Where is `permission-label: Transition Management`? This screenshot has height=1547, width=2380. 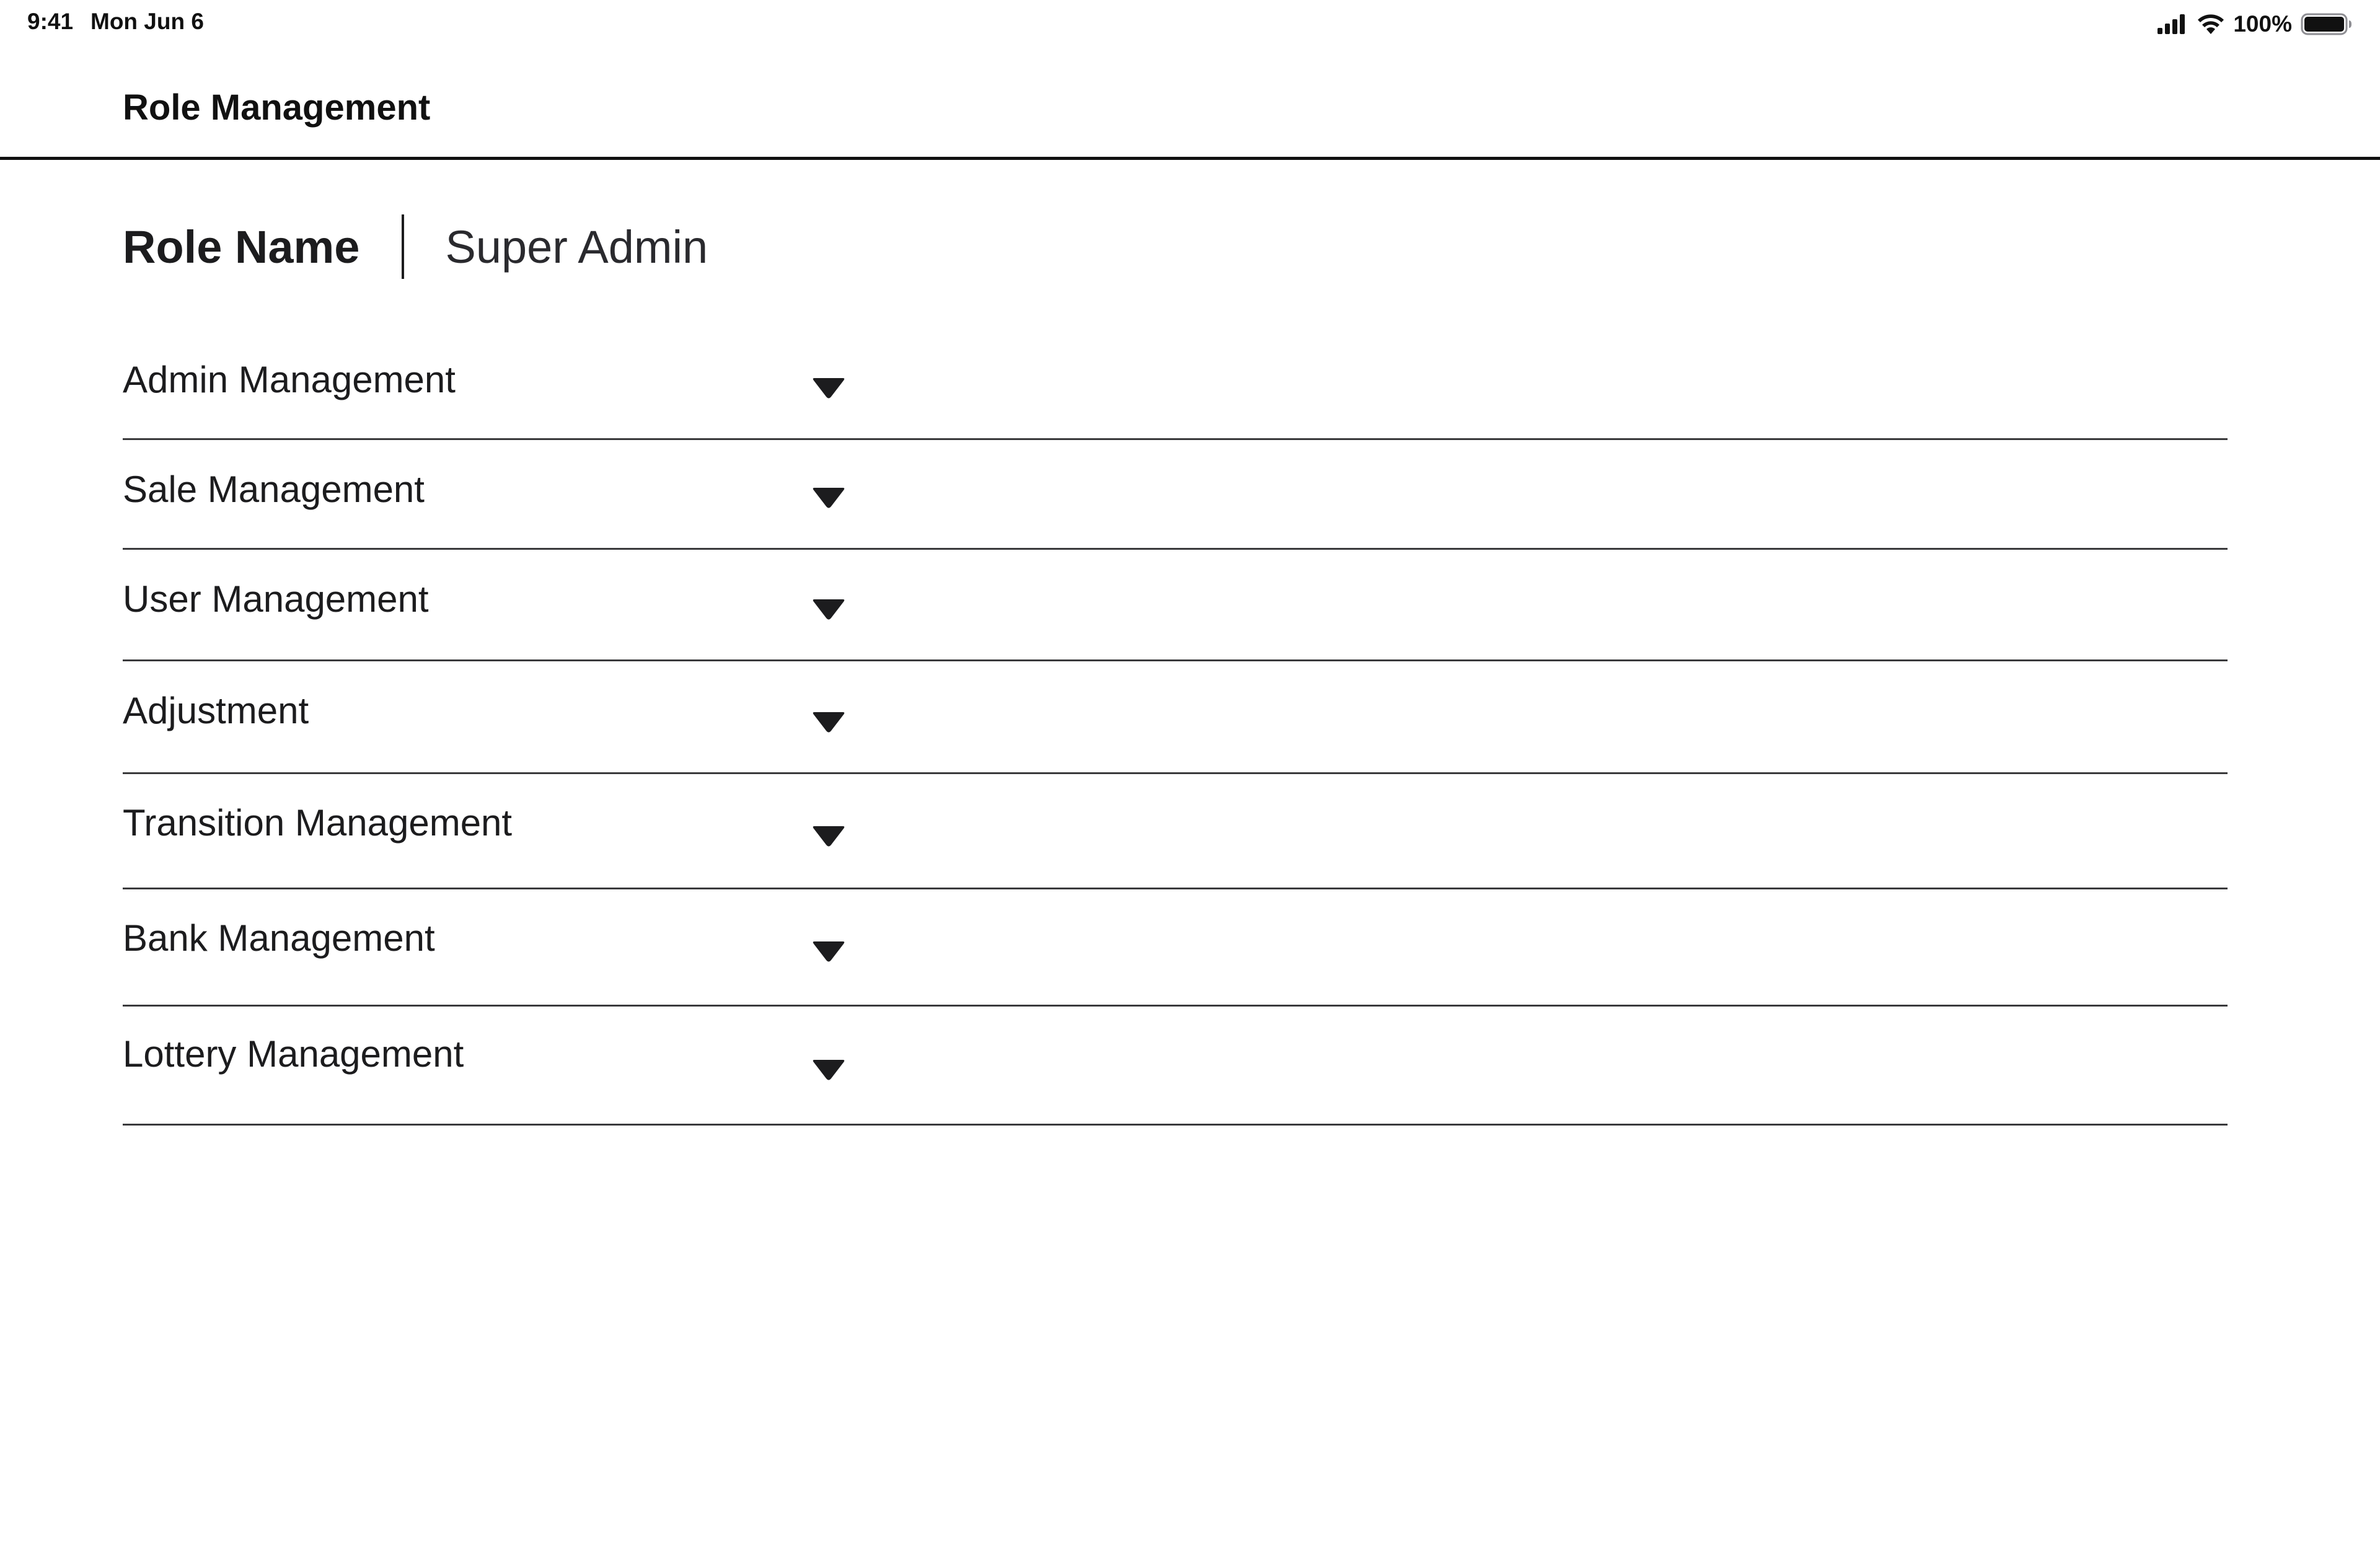
permission-label: Transition Management is located at coordinates (318, 823).